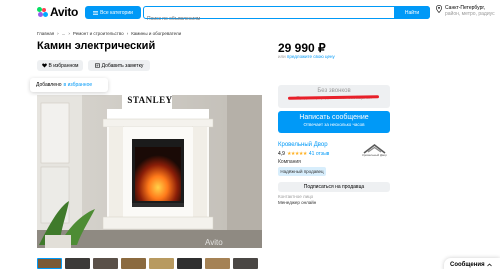 Image resolution: width=500 pixels, height=269 pixels. I want to click on location-selector: Санкт-Петербург, район, метро, радиус, so click(465, 11).